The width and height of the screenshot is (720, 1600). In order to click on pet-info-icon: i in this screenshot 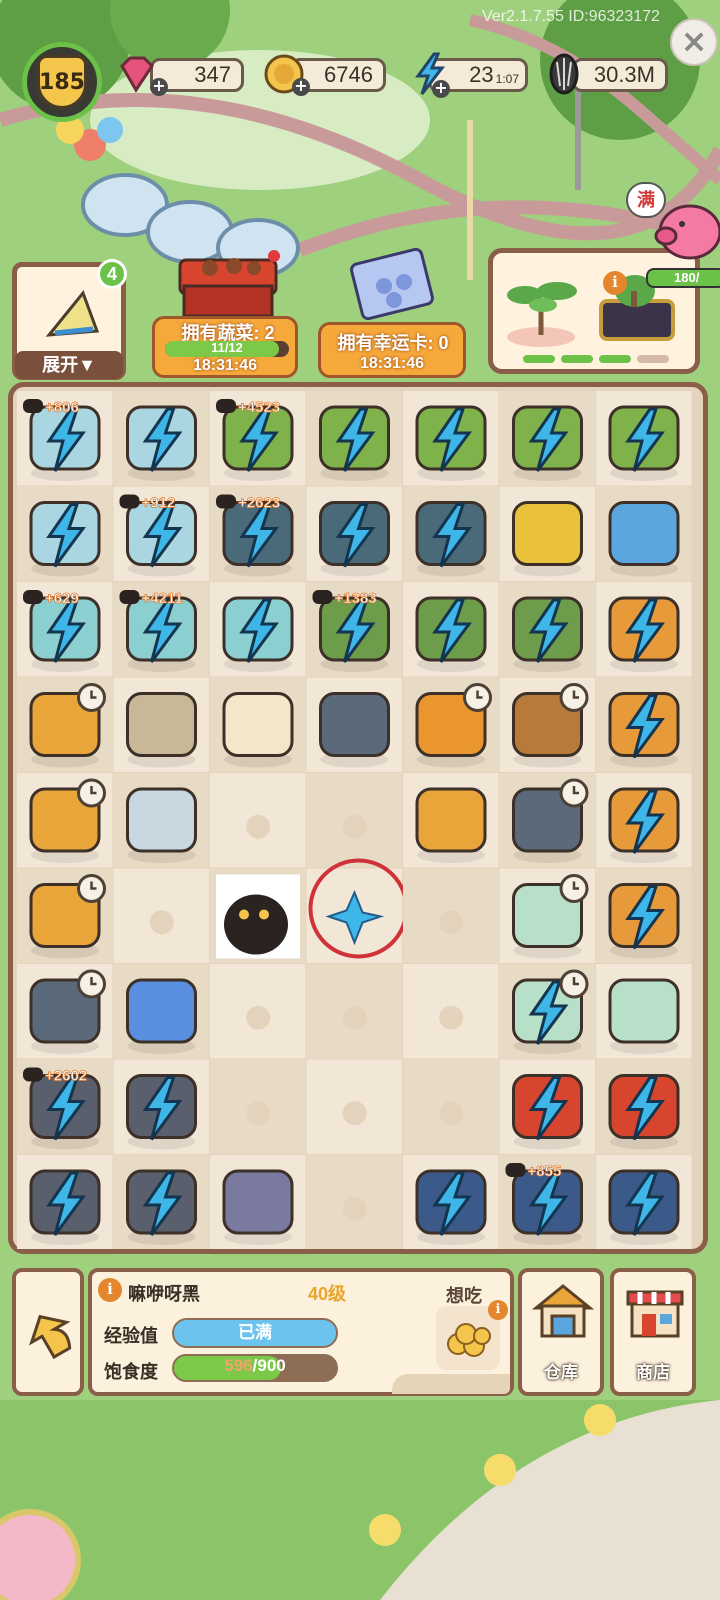, I will do `click(110, 1290)`.